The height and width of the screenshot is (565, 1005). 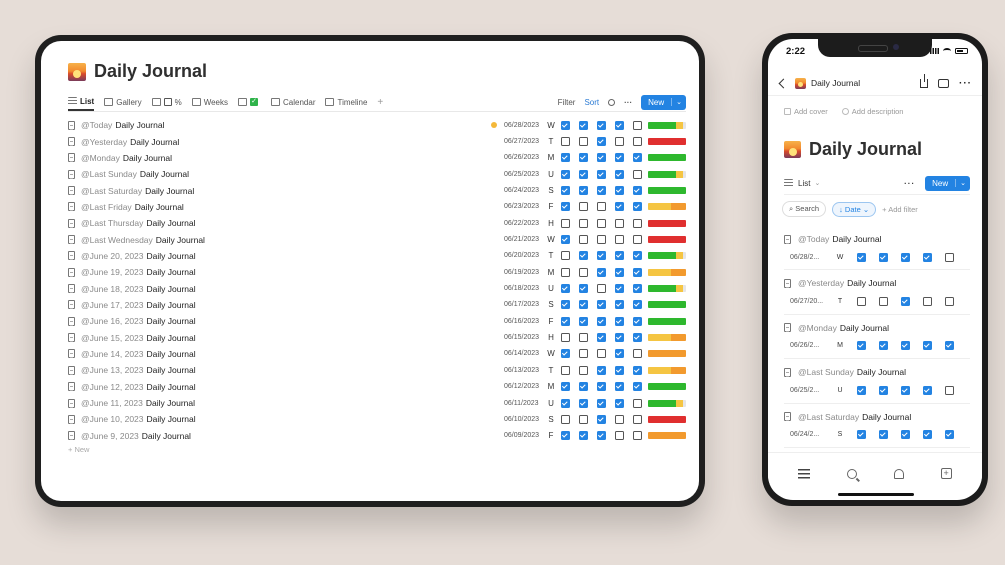 I want to click on date-mention: @June 15, 2023, so click(x=112, y=338).